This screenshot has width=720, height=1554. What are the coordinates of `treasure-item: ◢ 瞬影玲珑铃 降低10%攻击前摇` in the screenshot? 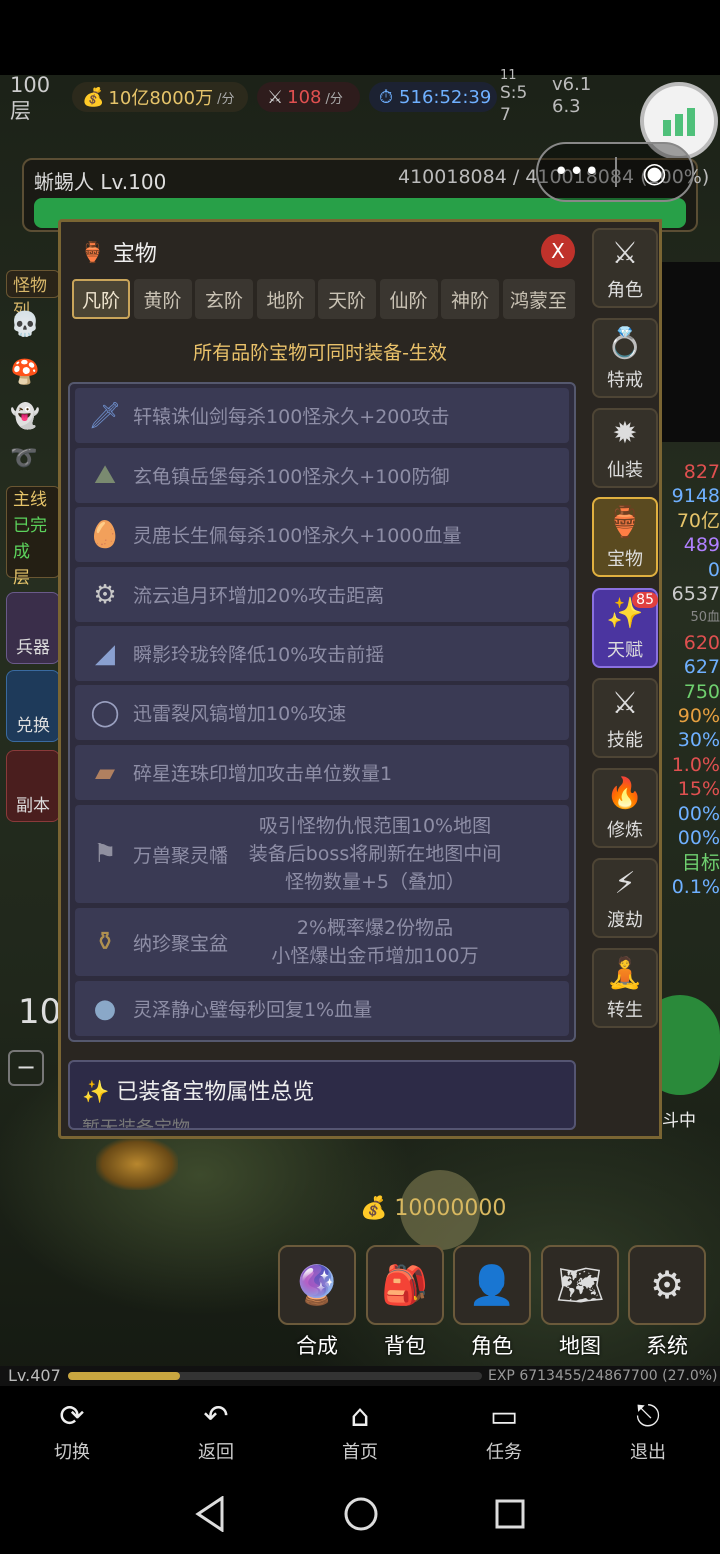 It's located at (322, 653).